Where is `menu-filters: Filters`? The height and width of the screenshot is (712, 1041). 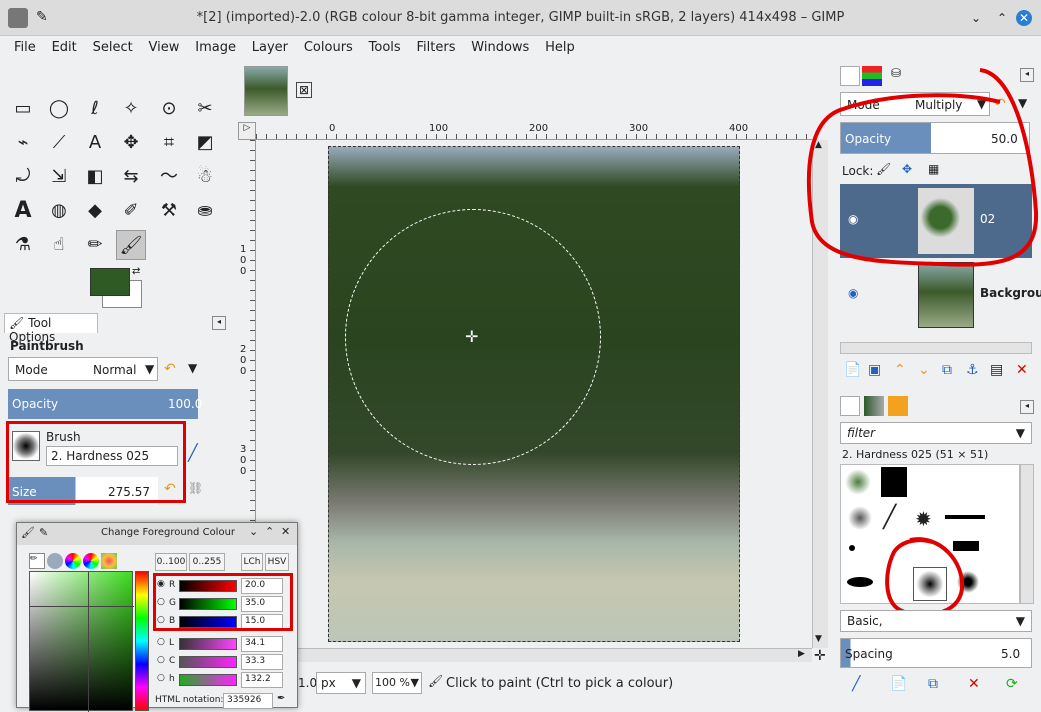 menu-filters: Filters is located at coordinates (436, 47).